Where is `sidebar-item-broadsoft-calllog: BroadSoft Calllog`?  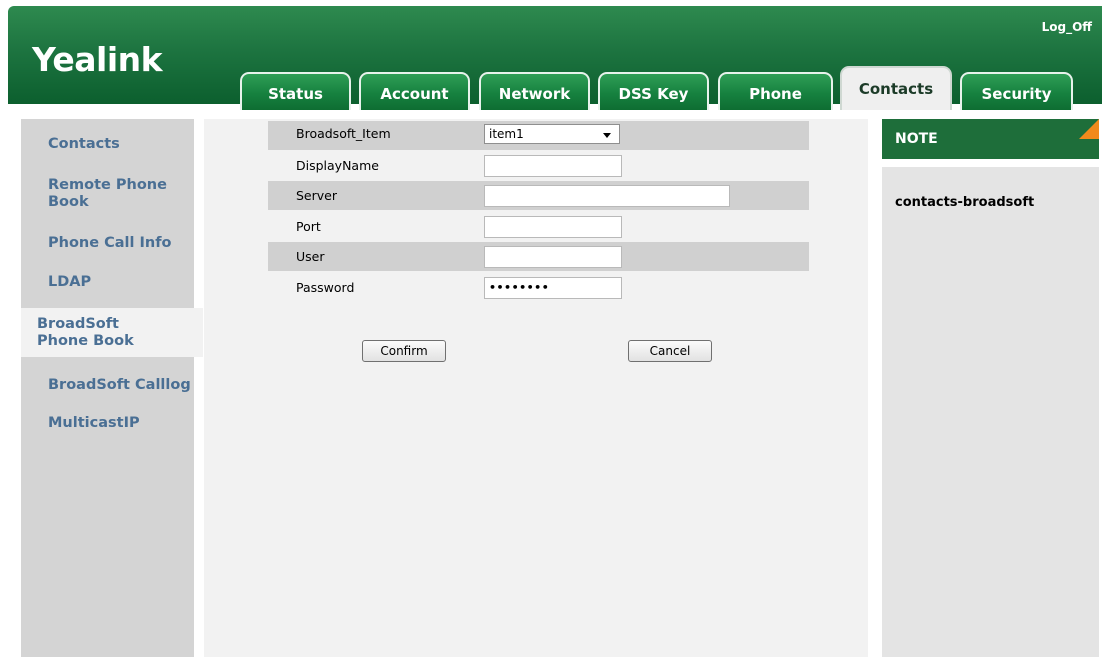 sidebar-item-broadsoft-calllog: BroadSoft Calllog is located at coordinates (107, 385).